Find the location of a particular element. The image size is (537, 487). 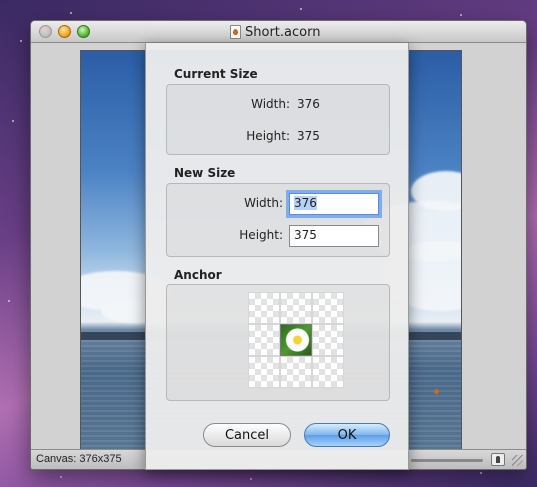

canvas-size-status: Canvas: 376x375 is located at coordinates (79, 459).